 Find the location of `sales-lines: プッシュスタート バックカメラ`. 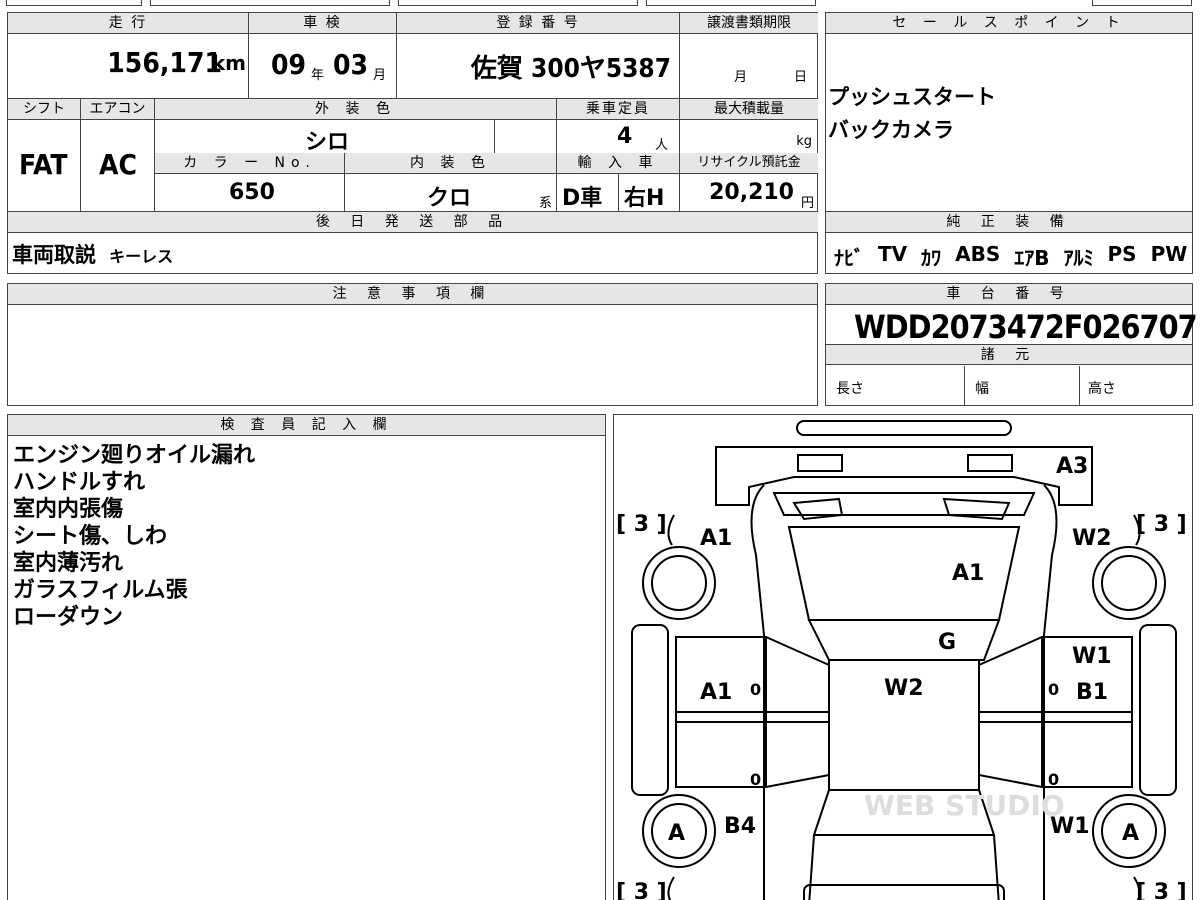

sales-lines: プッシュスタート バックカメラ is located at coordinates (912, 114).